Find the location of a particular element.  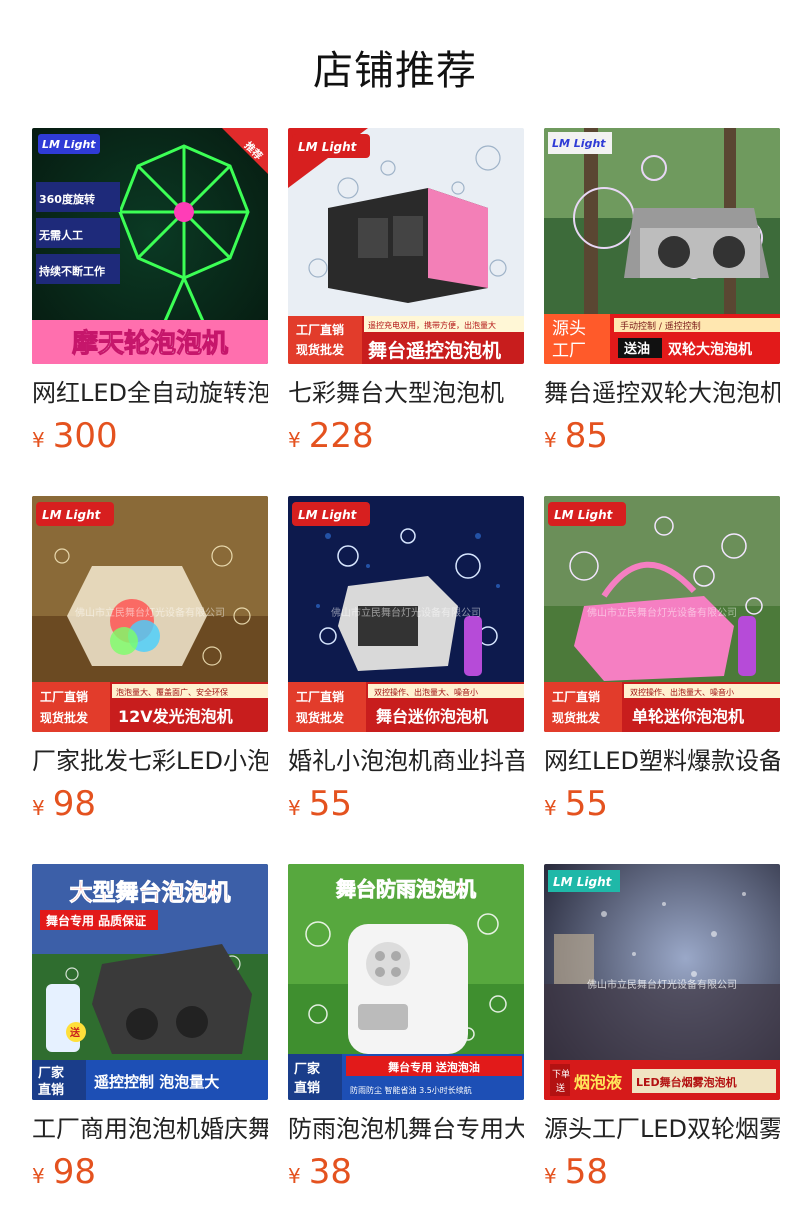

product-name: 网红LED全自动旋转泡泡机 is located at coordinates (150, 393).